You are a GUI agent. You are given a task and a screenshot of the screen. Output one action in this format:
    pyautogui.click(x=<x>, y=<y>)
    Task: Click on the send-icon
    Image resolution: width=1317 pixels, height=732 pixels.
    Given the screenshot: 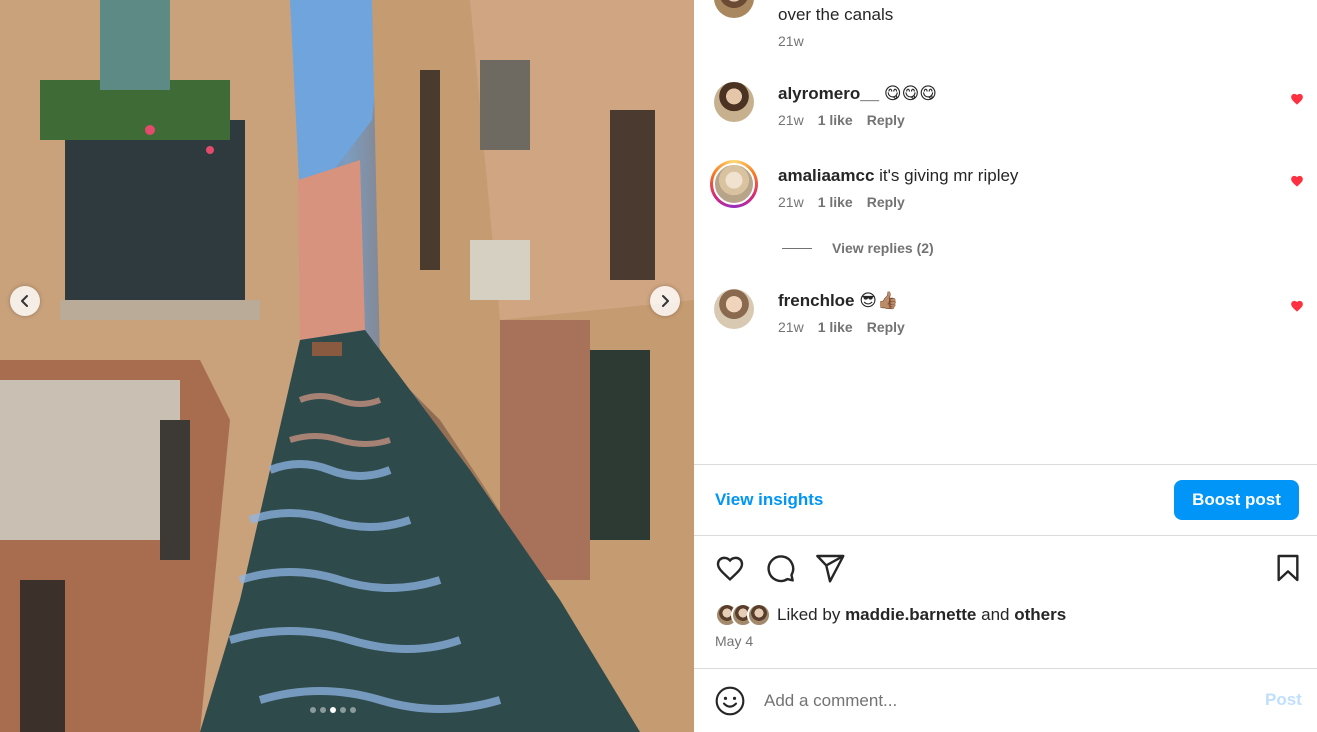 What is the action you would take?
    pyautogui.click(x=830, y=568)
    